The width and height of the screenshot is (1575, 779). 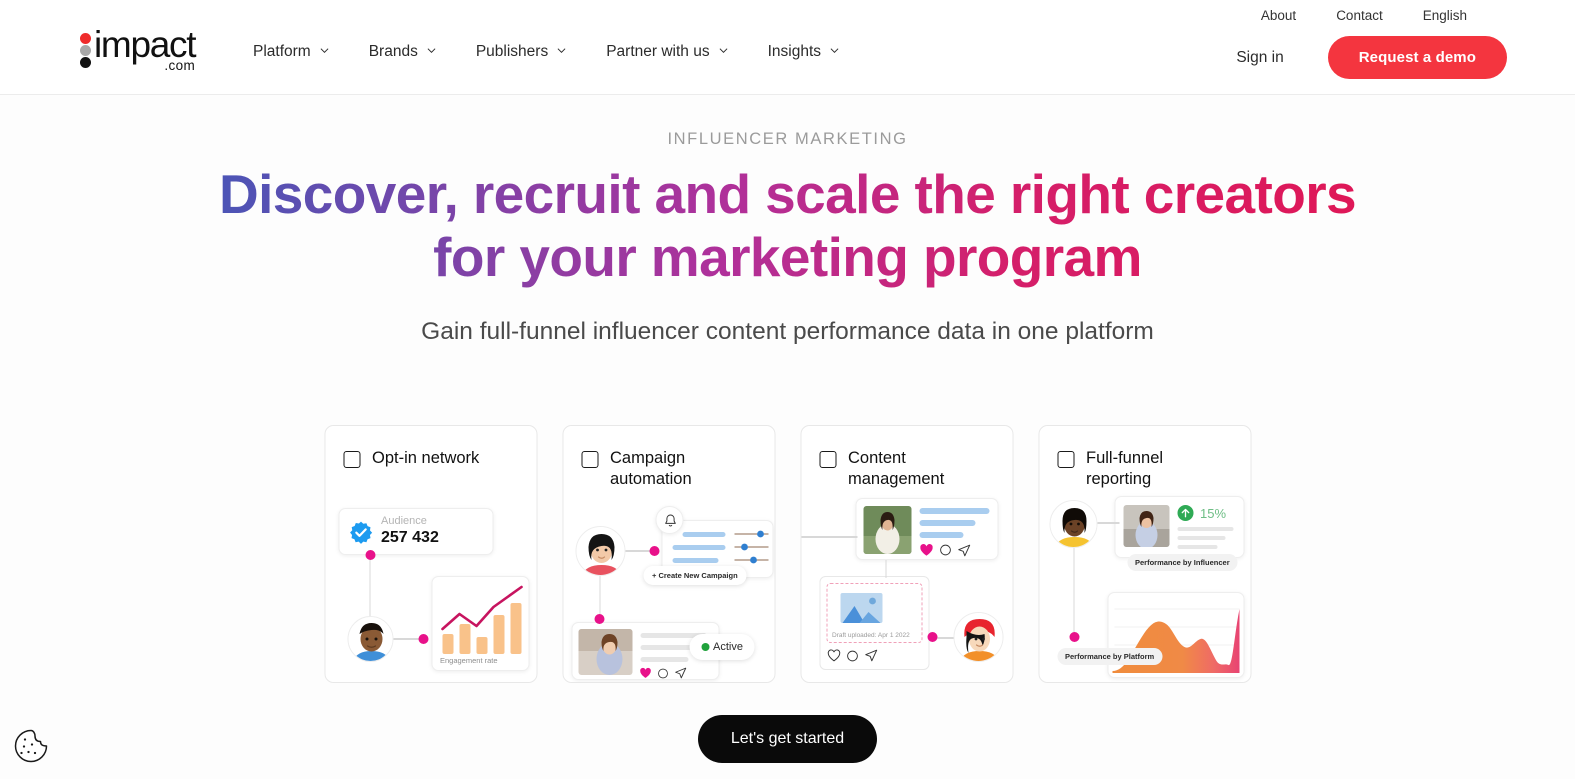 I want to click on performance-by-platform-label: Performance by Platform, so click(x=1110, y=656).